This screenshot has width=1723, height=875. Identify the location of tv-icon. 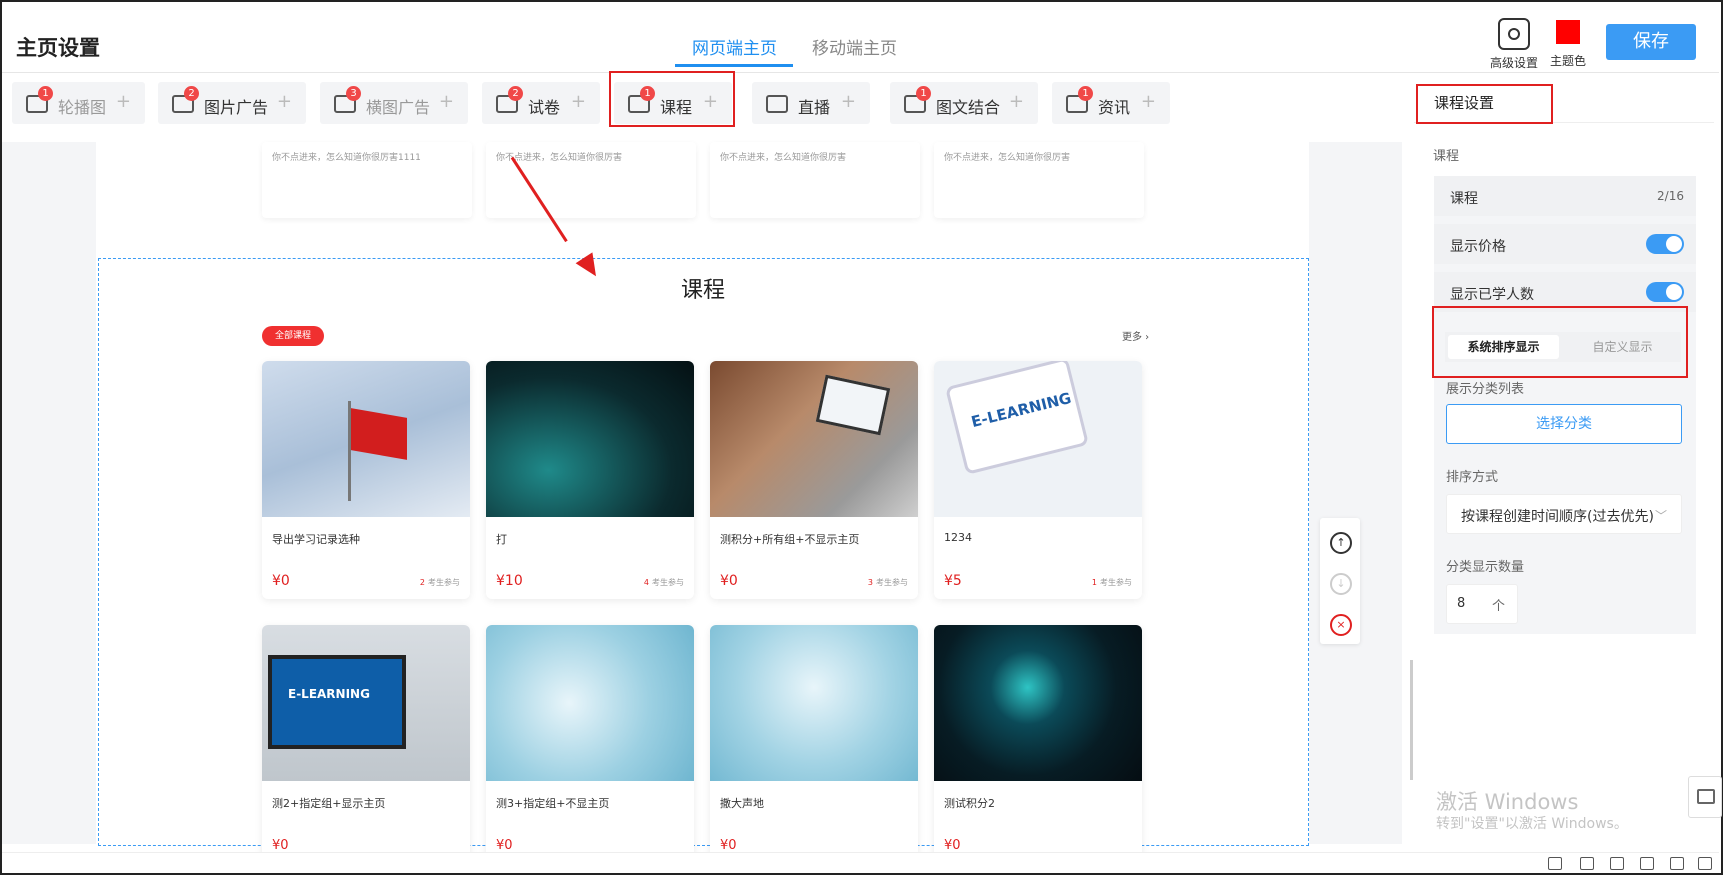
(777, 104).